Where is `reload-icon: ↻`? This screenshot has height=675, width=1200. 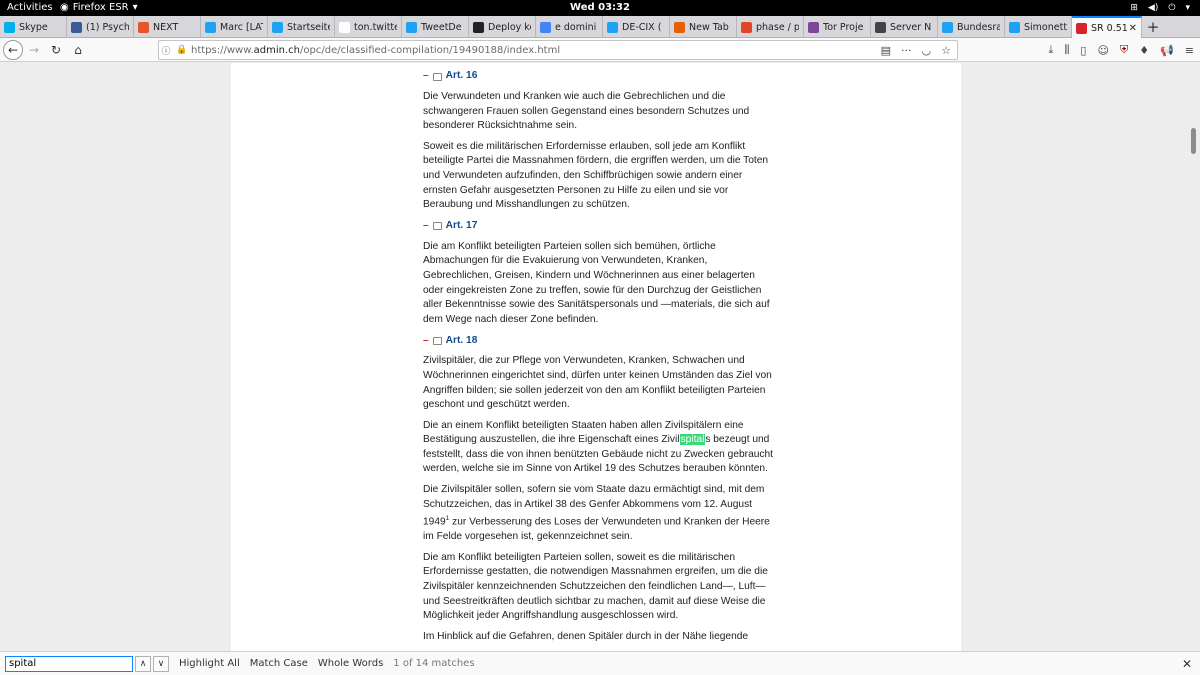 reload-icon: ↻ is located at coordinates (56, 49).